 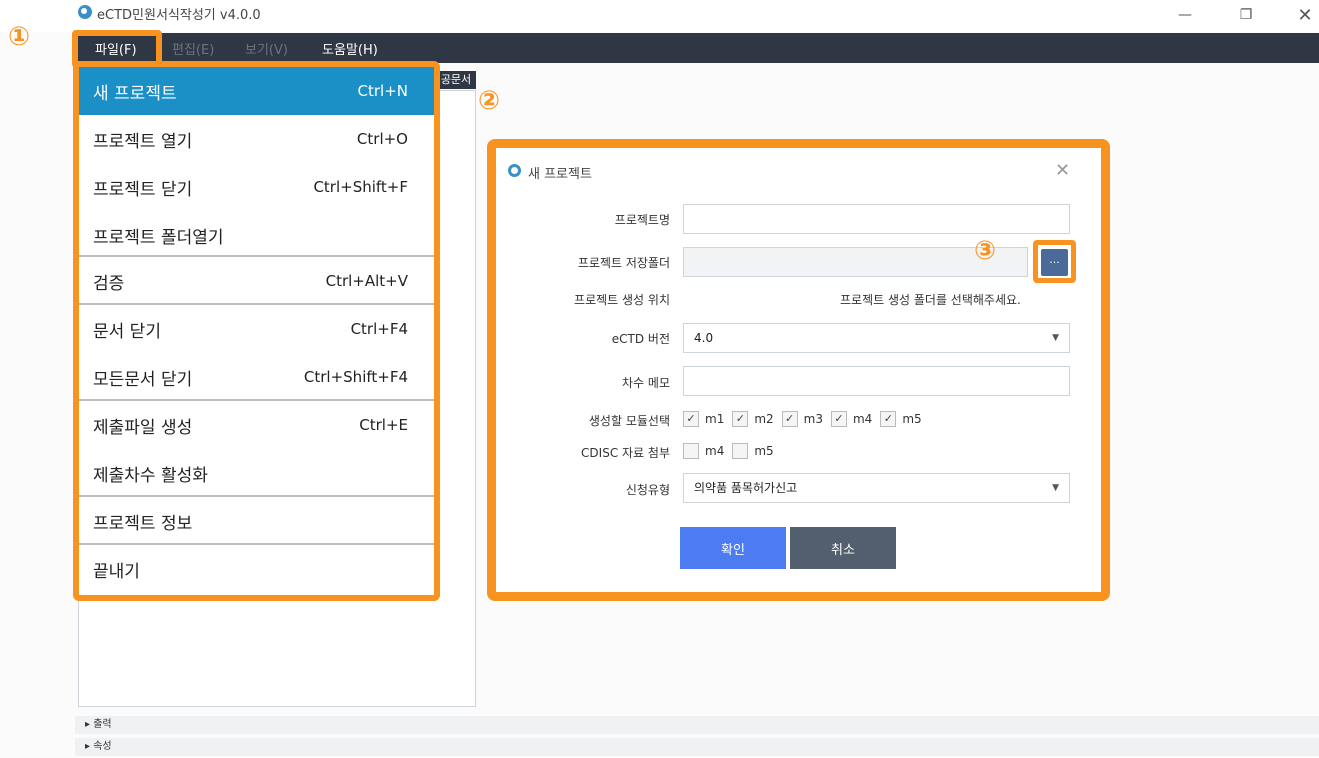 I want to click on menu-item-label: 제출차수 활성화, so click(x=150, y=475).